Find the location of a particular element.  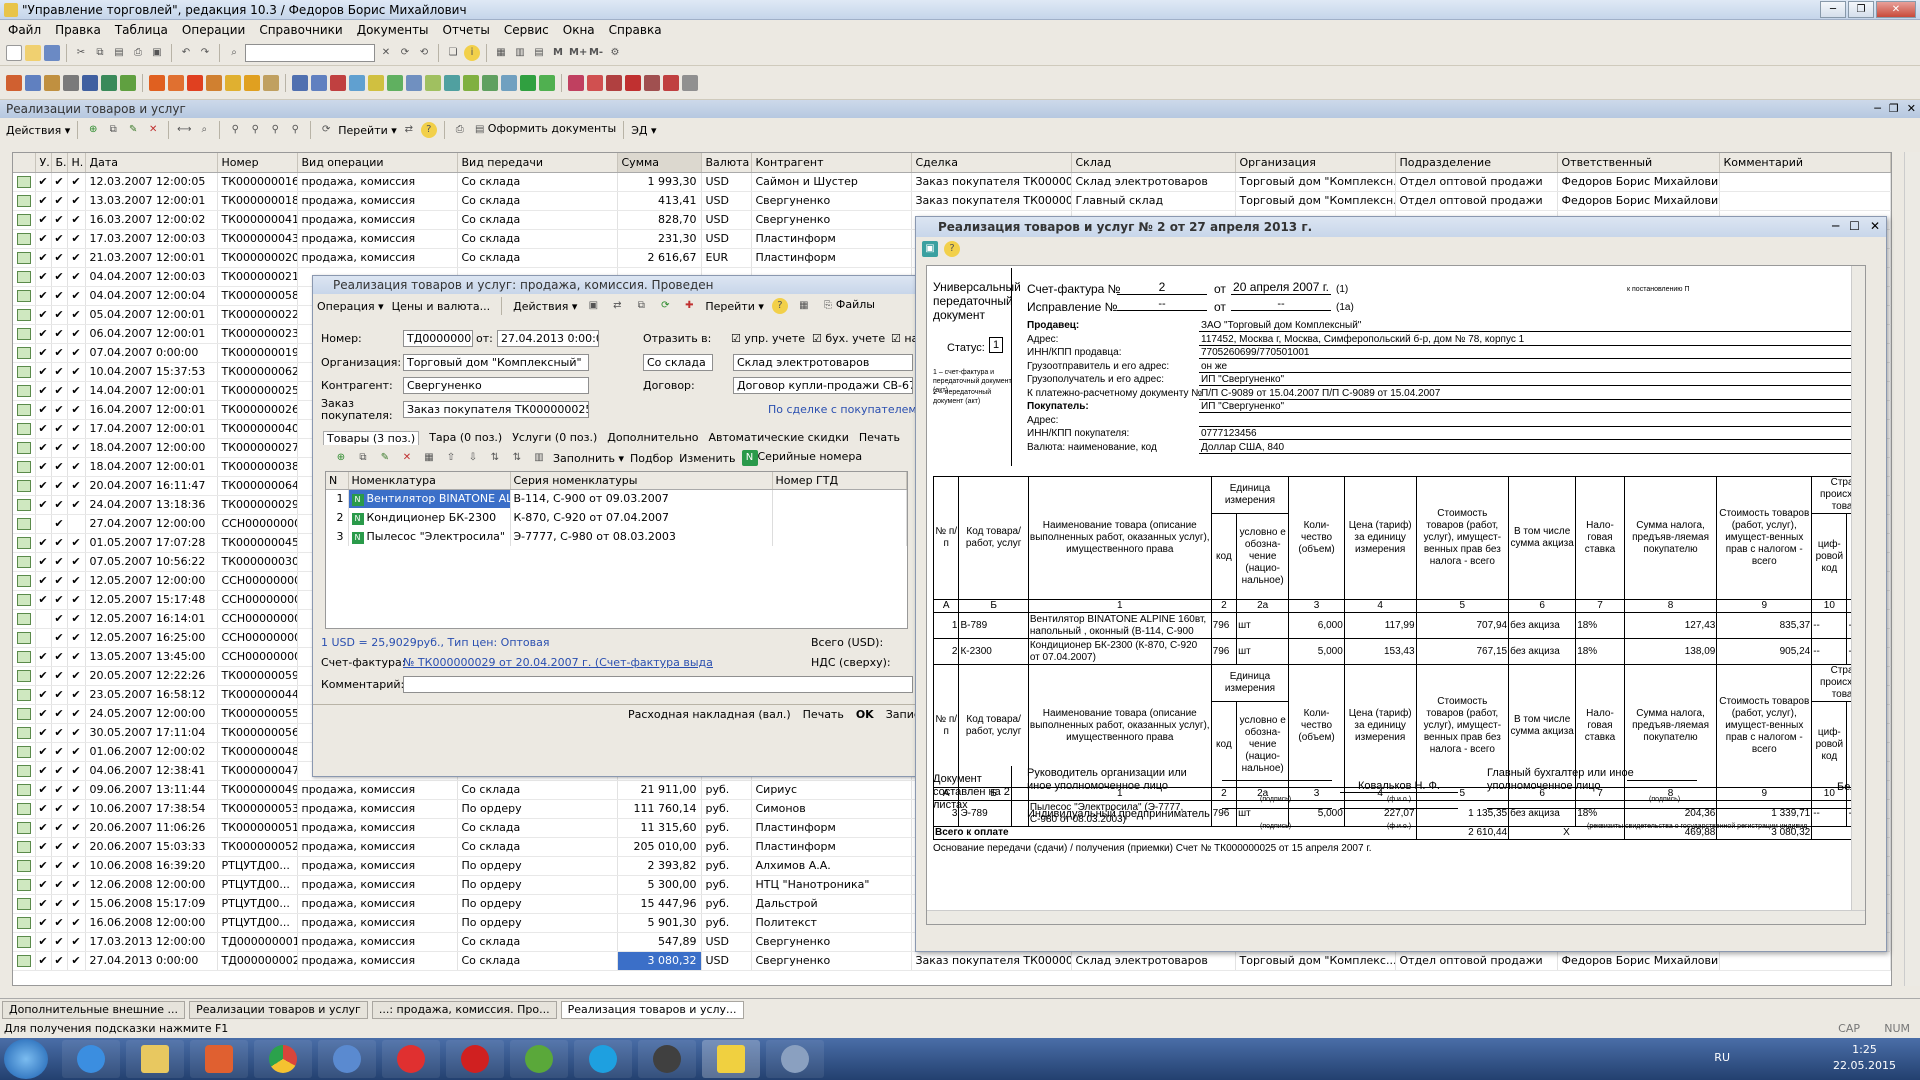

taskbar-volume is located at coordinates (347, 1059).